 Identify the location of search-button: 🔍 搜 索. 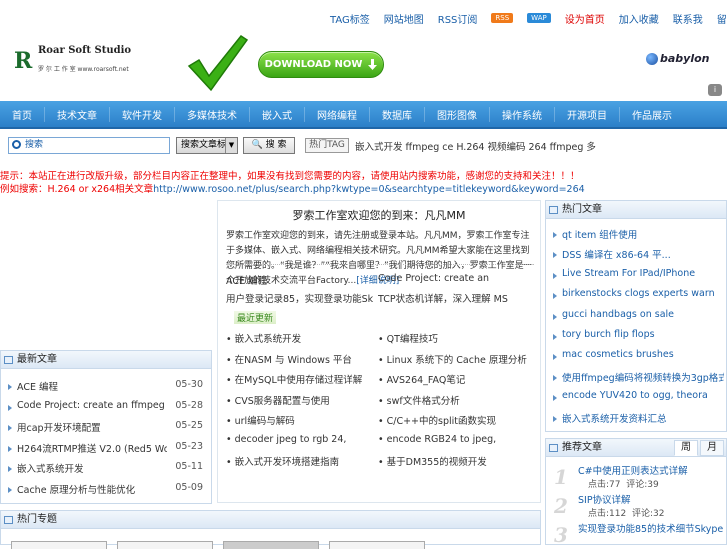
(269, 145).